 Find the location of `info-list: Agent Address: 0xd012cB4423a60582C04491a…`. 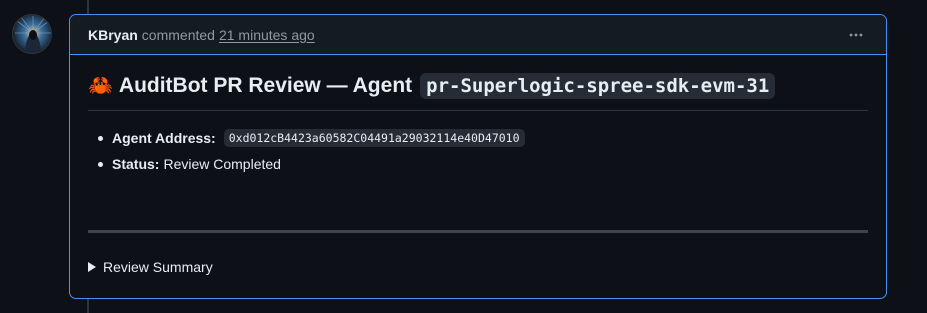

info-list: Agent Address: 0xd012cB4423a60582C04491a… is located at coordinates (478, 151).